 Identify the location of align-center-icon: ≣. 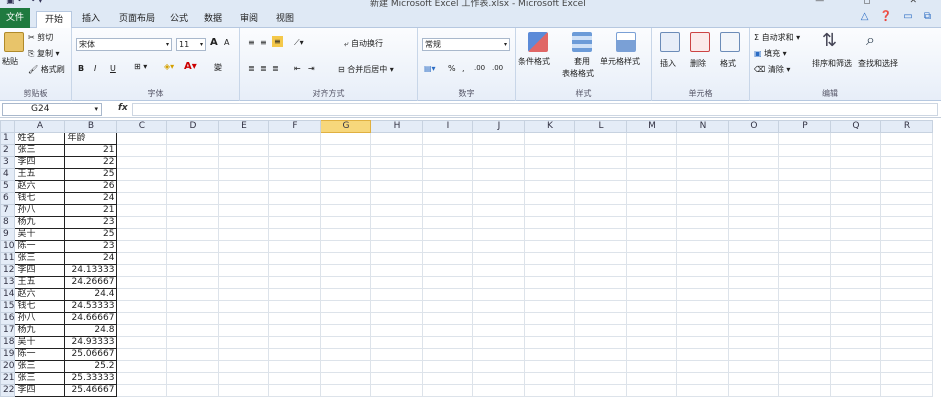
(263, 68).